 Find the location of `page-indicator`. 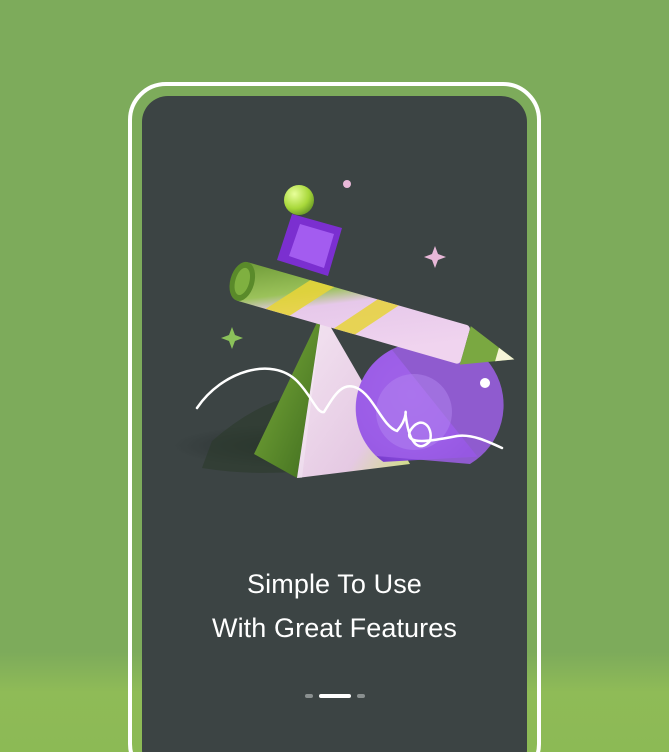

page-indicator is located at coordinates (334, 696).